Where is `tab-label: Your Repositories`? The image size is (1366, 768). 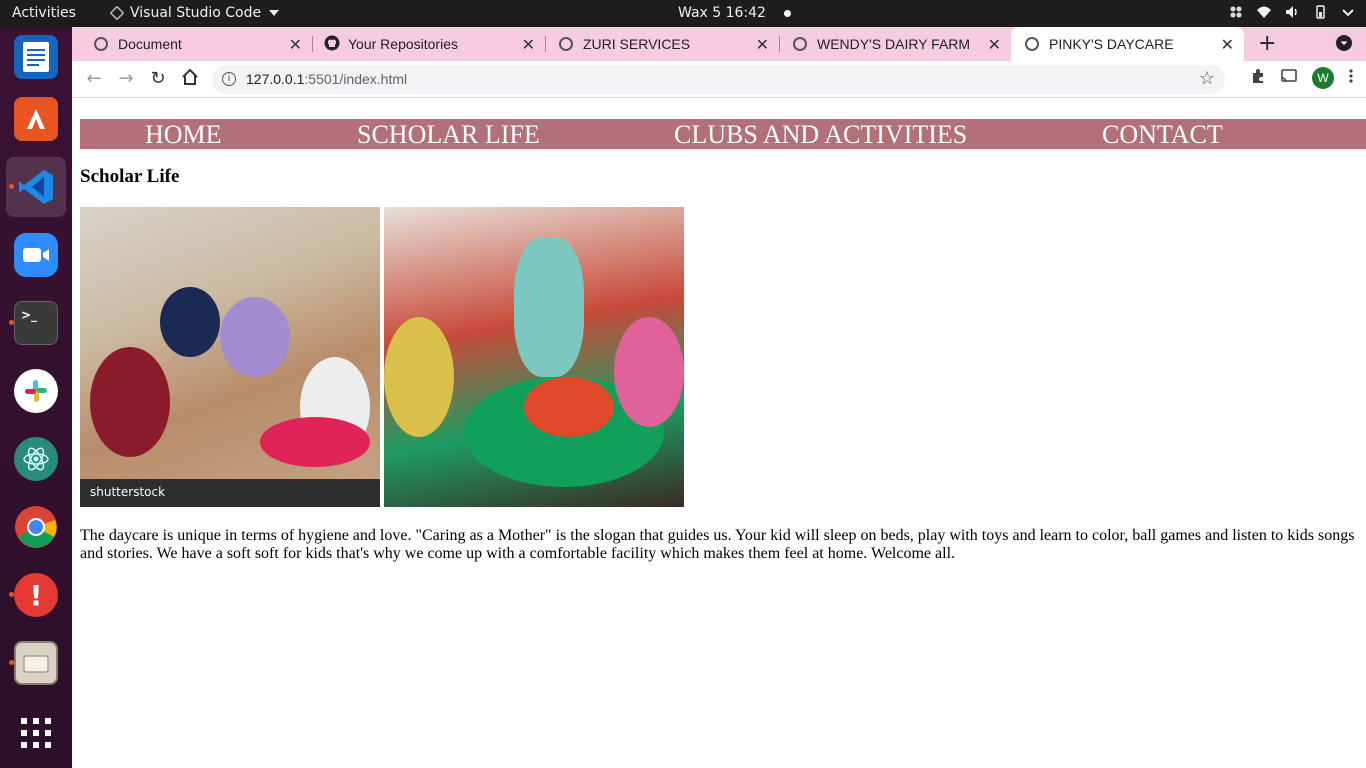
tab-label: Your Repositories is located at coordinates (403, 44).